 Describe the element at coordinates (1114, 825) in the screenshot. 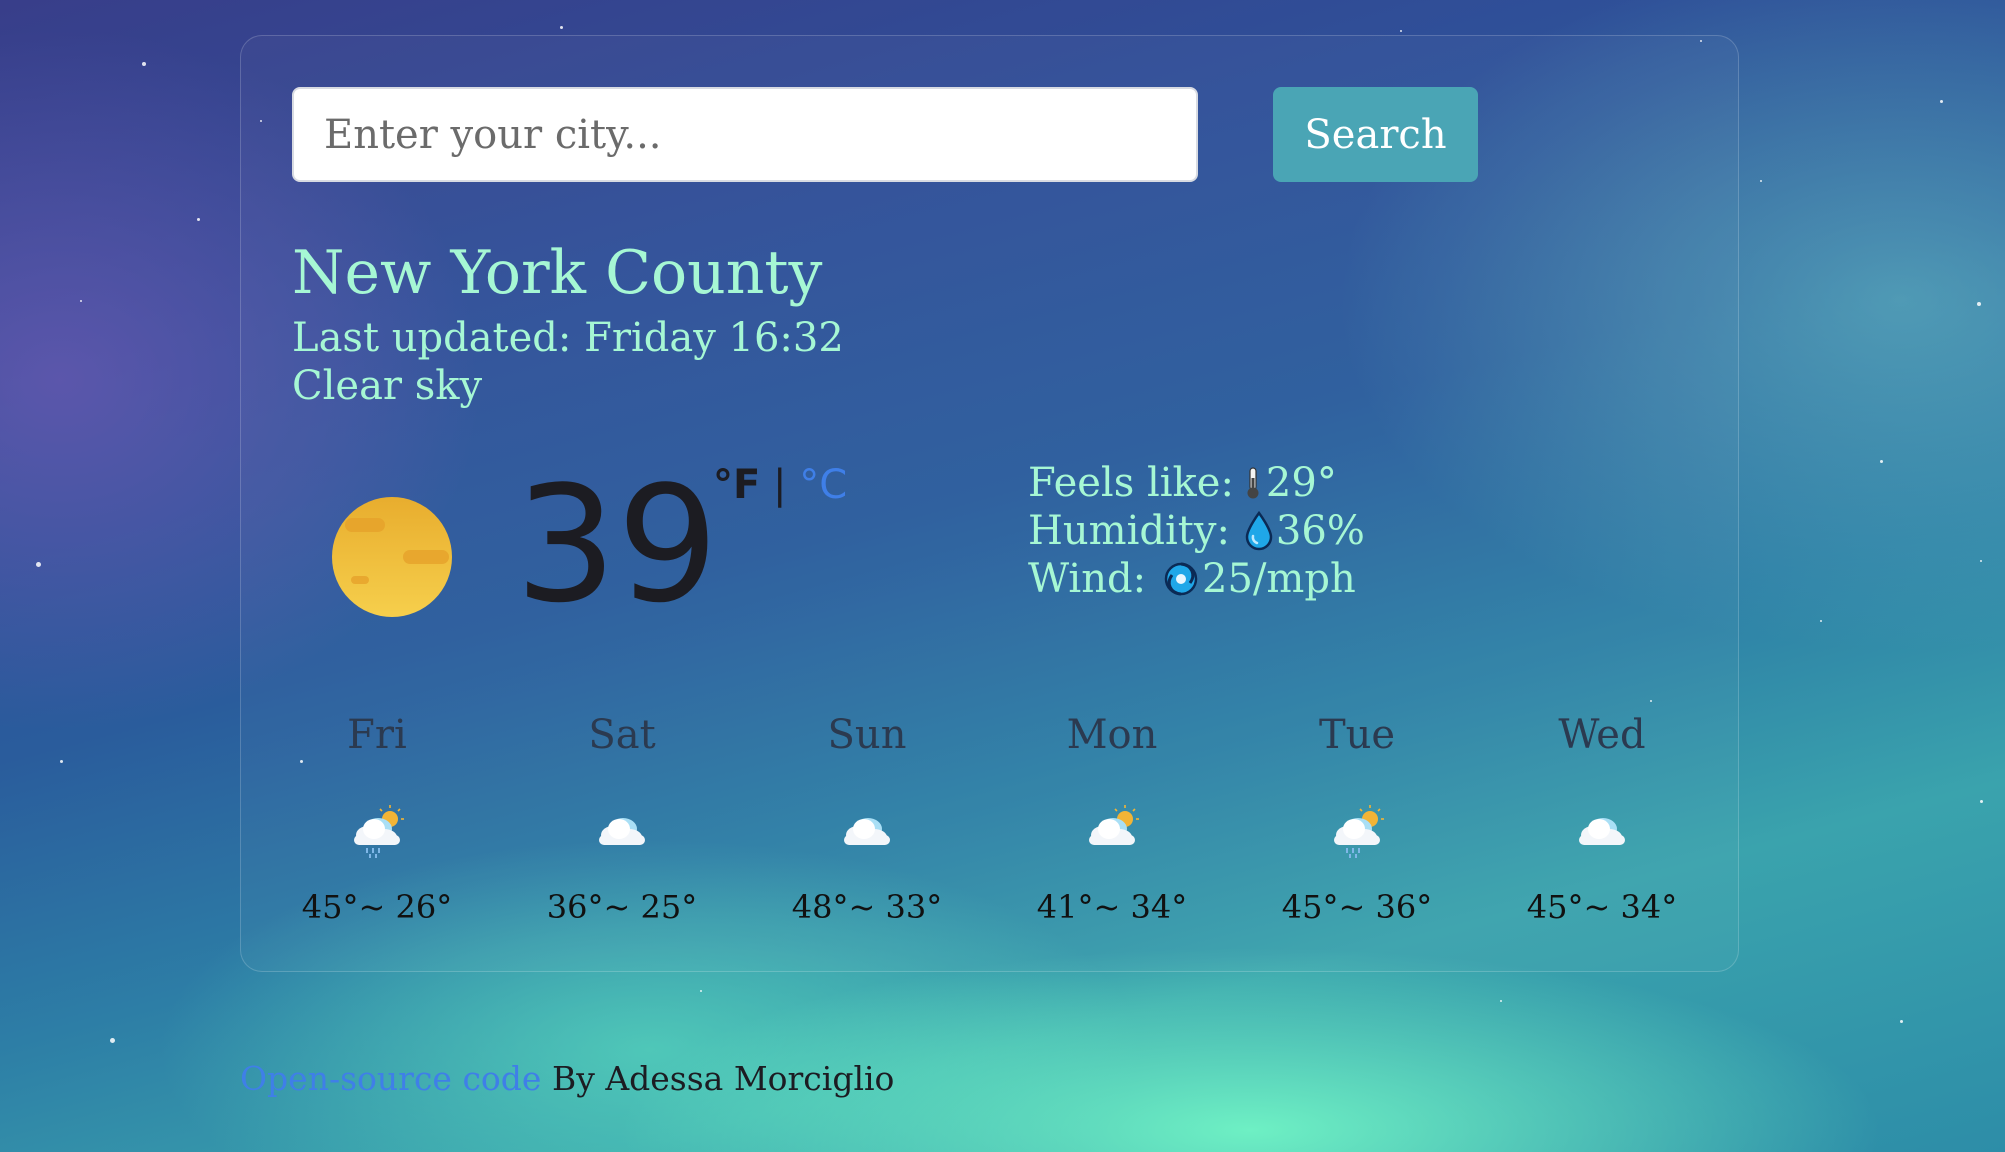

I see `partly-cloudy-icon` at that location.